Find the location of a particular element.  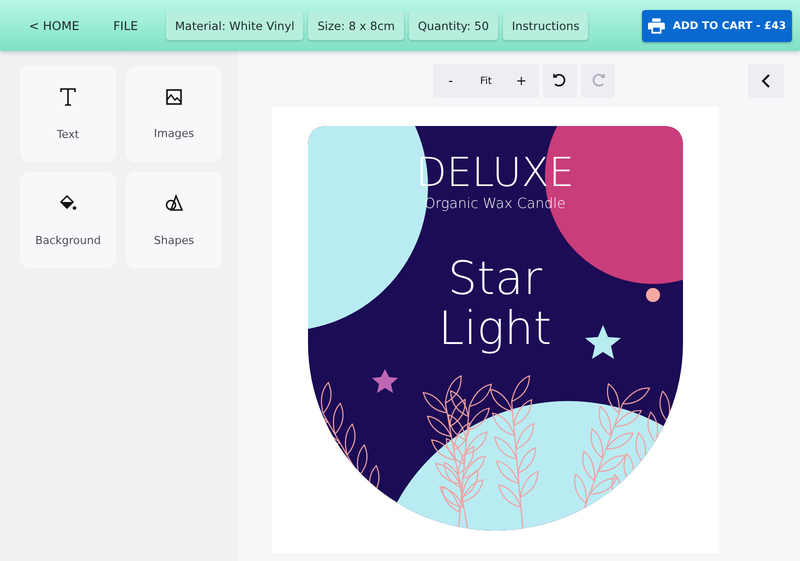

tool-button: Images is located at coordinates (174, 114).